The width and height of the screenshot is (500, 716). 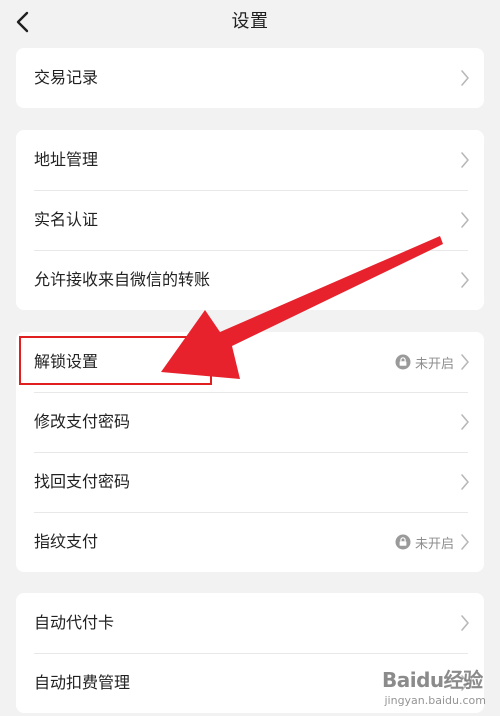 I want to click on settings-item-real-name-verification: 实名认证, so click(x=250, y=220).